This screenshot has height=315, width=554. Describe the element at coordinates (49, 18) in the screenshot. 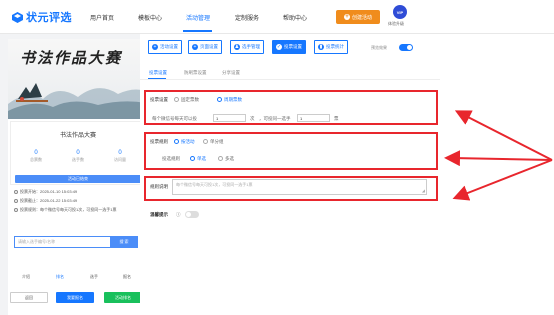

I see `brand-name: 状元评选` at that location.